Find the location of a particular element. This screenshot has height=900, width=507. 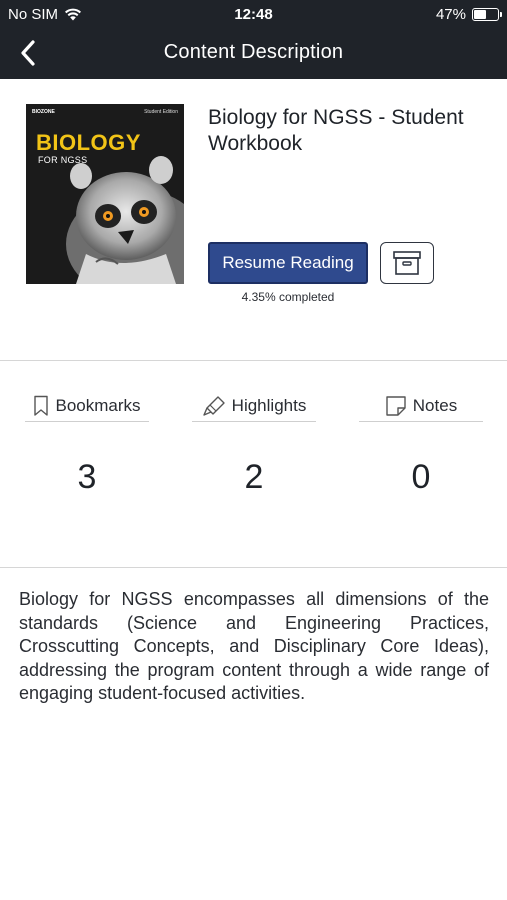

tab-bookmarks: Bookmarks is located at coordinates (87, 406).